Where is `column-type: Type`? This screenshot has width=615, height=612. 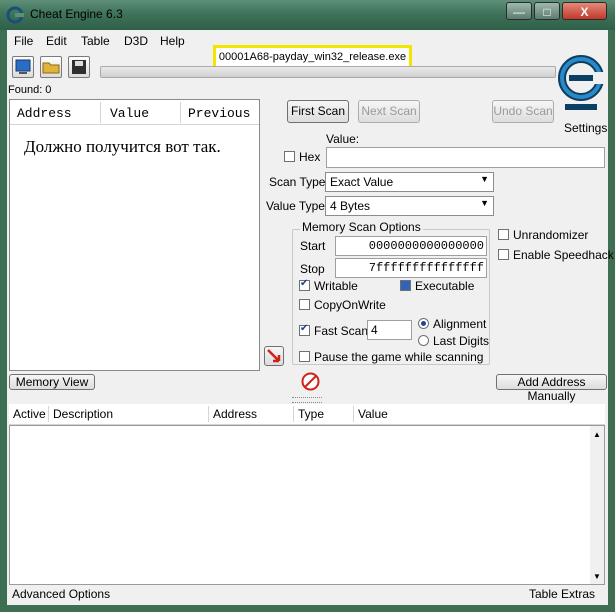 column-type: Type is located at coordinates (311, 414).